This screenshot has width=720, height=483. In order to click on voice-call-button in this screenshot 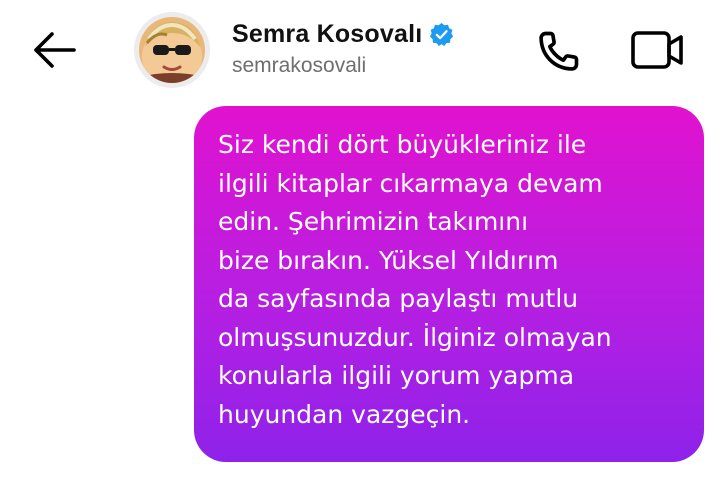, I will do `click(559, 51)`.